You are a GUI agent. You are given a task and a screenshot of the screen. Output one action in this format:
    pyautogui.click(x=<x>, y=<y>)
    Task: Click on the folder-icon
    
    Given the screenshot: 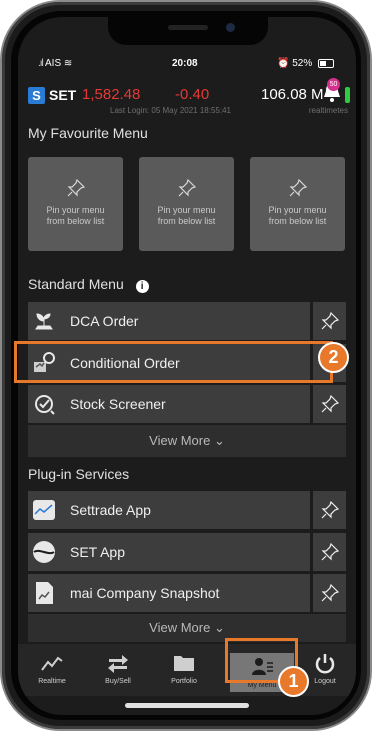 What is the action you would take?
    pyautogui.click(x=184, y=663)
    